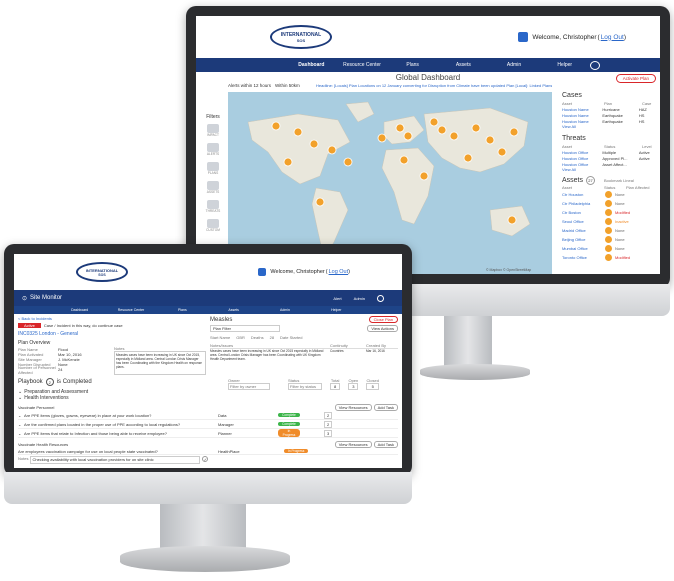 The width and height of the screenshot is (674, 581). What do you see at coordinates (412, 65) in the screenshot?
I see `back-nav-plans: Plans` at bounding box center [412, 65].